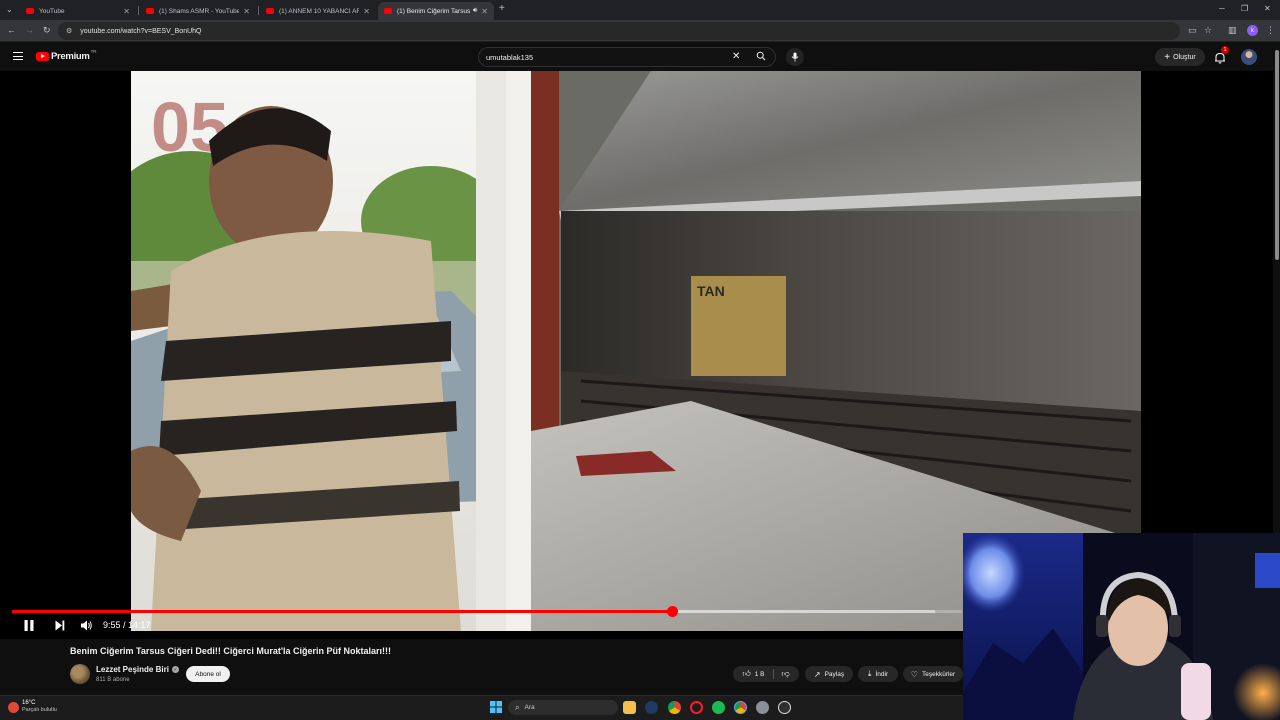 This screenshot has height=720, width=1280. I want to click on tab-search-icon: ⌄, so click(9, 9).